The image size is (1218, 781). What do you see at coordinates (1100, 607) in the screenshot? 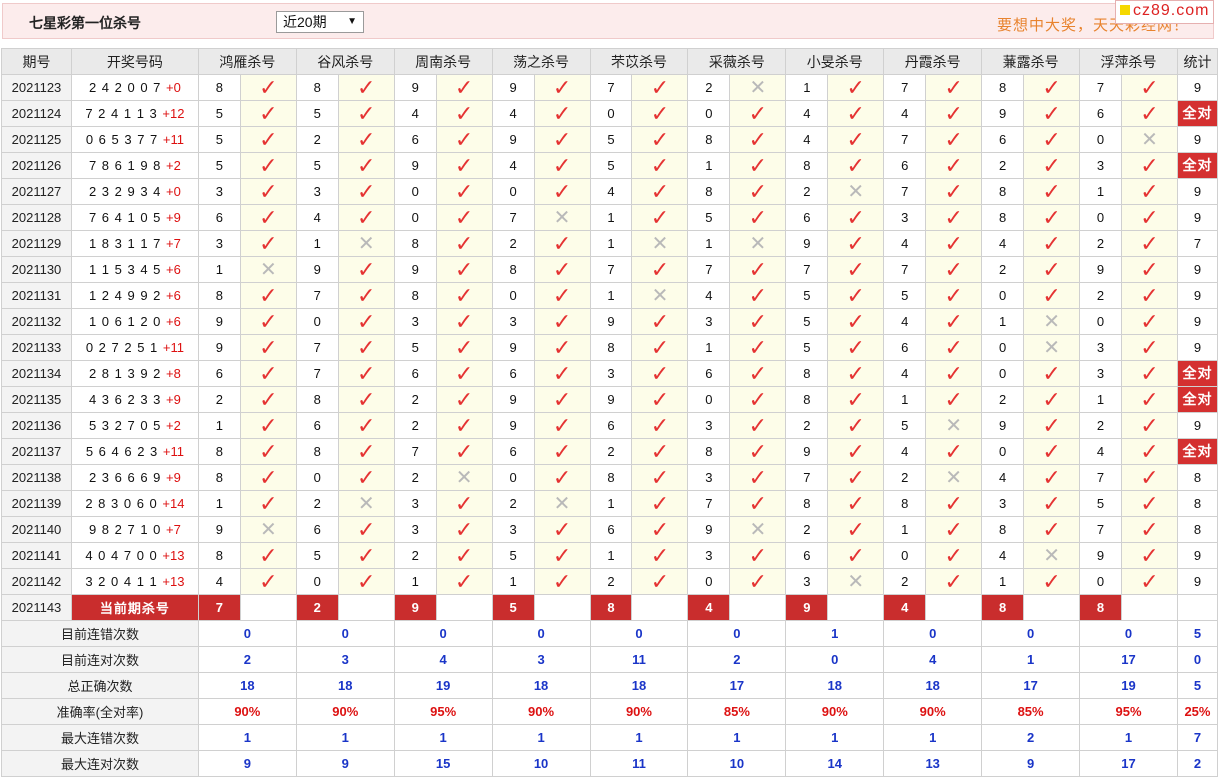
I see `current-kill-number: 8` at bounding box center [1100, 607].